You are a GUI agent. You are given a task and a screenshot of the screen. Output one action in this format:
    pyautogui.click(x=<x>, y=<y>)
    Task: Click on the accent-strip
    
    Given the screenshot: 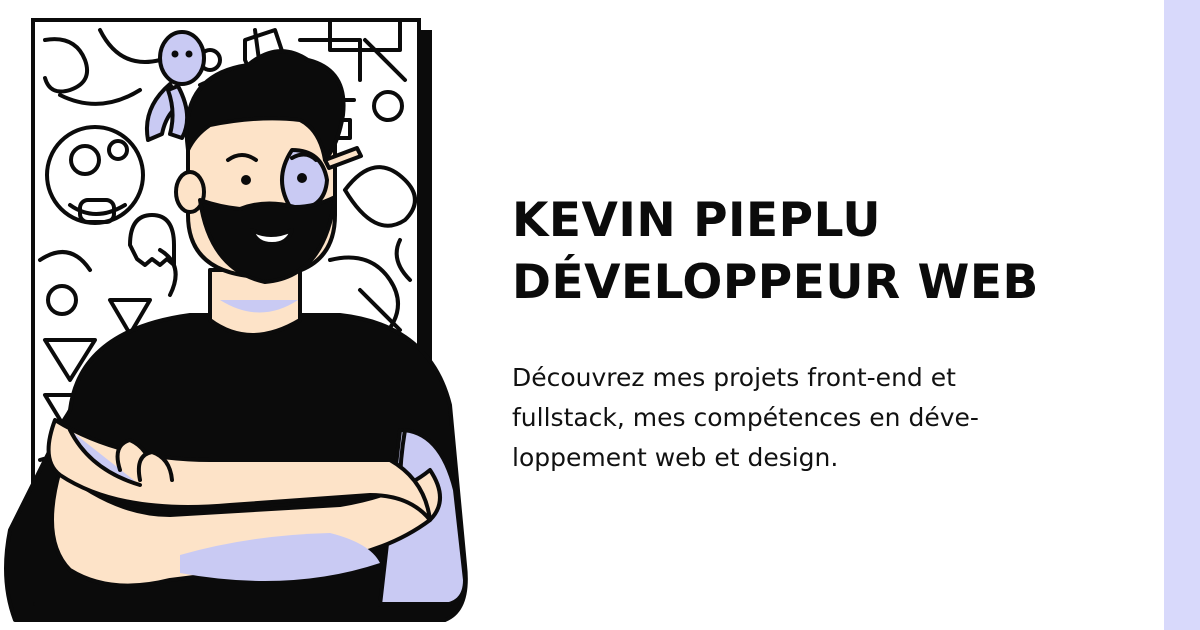 What is the action you would take?
    pyautogui.click(x=1182, y=315)
    